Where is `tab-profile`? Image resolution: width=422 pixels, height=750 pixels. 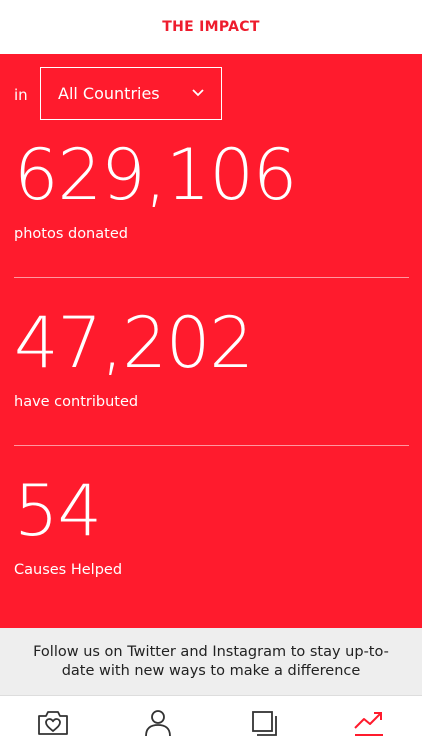 tab-profile is located at coordinates (158, 723).